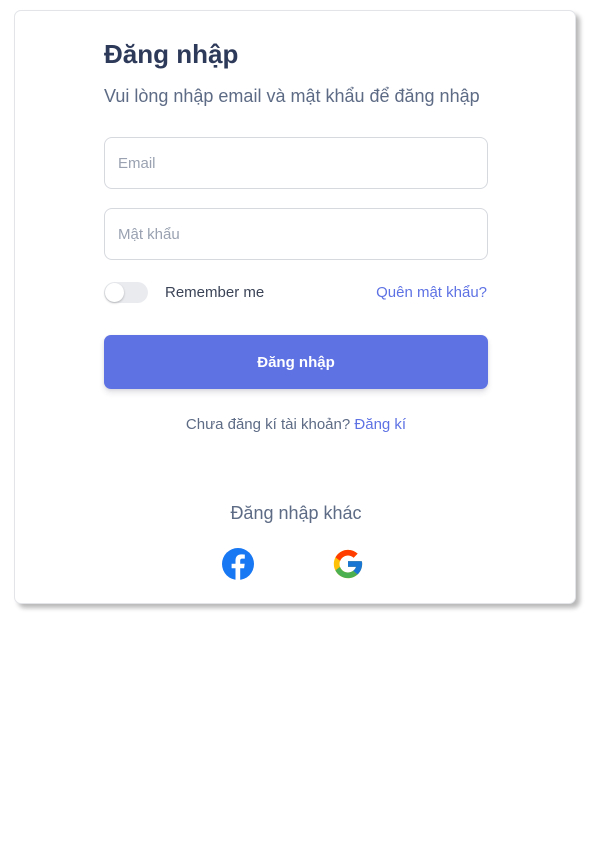 Image resolution: width=592 pixels, height=844 pixels. Describe the element at coordinates (431, 292) in the screenshot. I see `forgot-password-link: Quên mật khẩu?` at that location.